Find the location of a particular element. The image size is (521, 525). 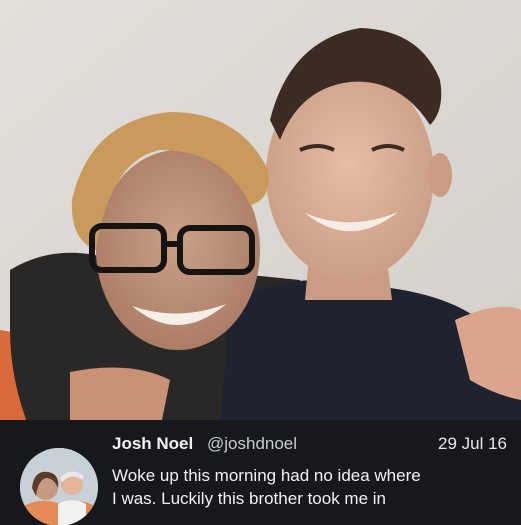

tweet-text-line-1: Woke up this morning had no idea where is located at coordinates (266, 475).